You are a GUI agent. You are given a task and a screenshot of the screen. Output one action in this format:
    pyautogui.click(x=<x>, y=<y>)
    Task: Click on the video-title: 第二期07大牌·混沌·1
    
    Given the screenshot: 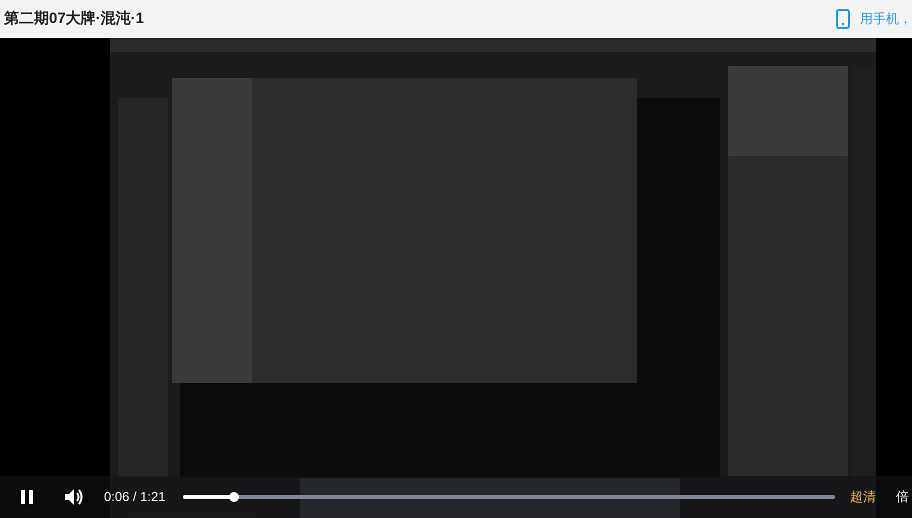 What is the action you would take?
    pyautogui.click(x=74, y=18)
    